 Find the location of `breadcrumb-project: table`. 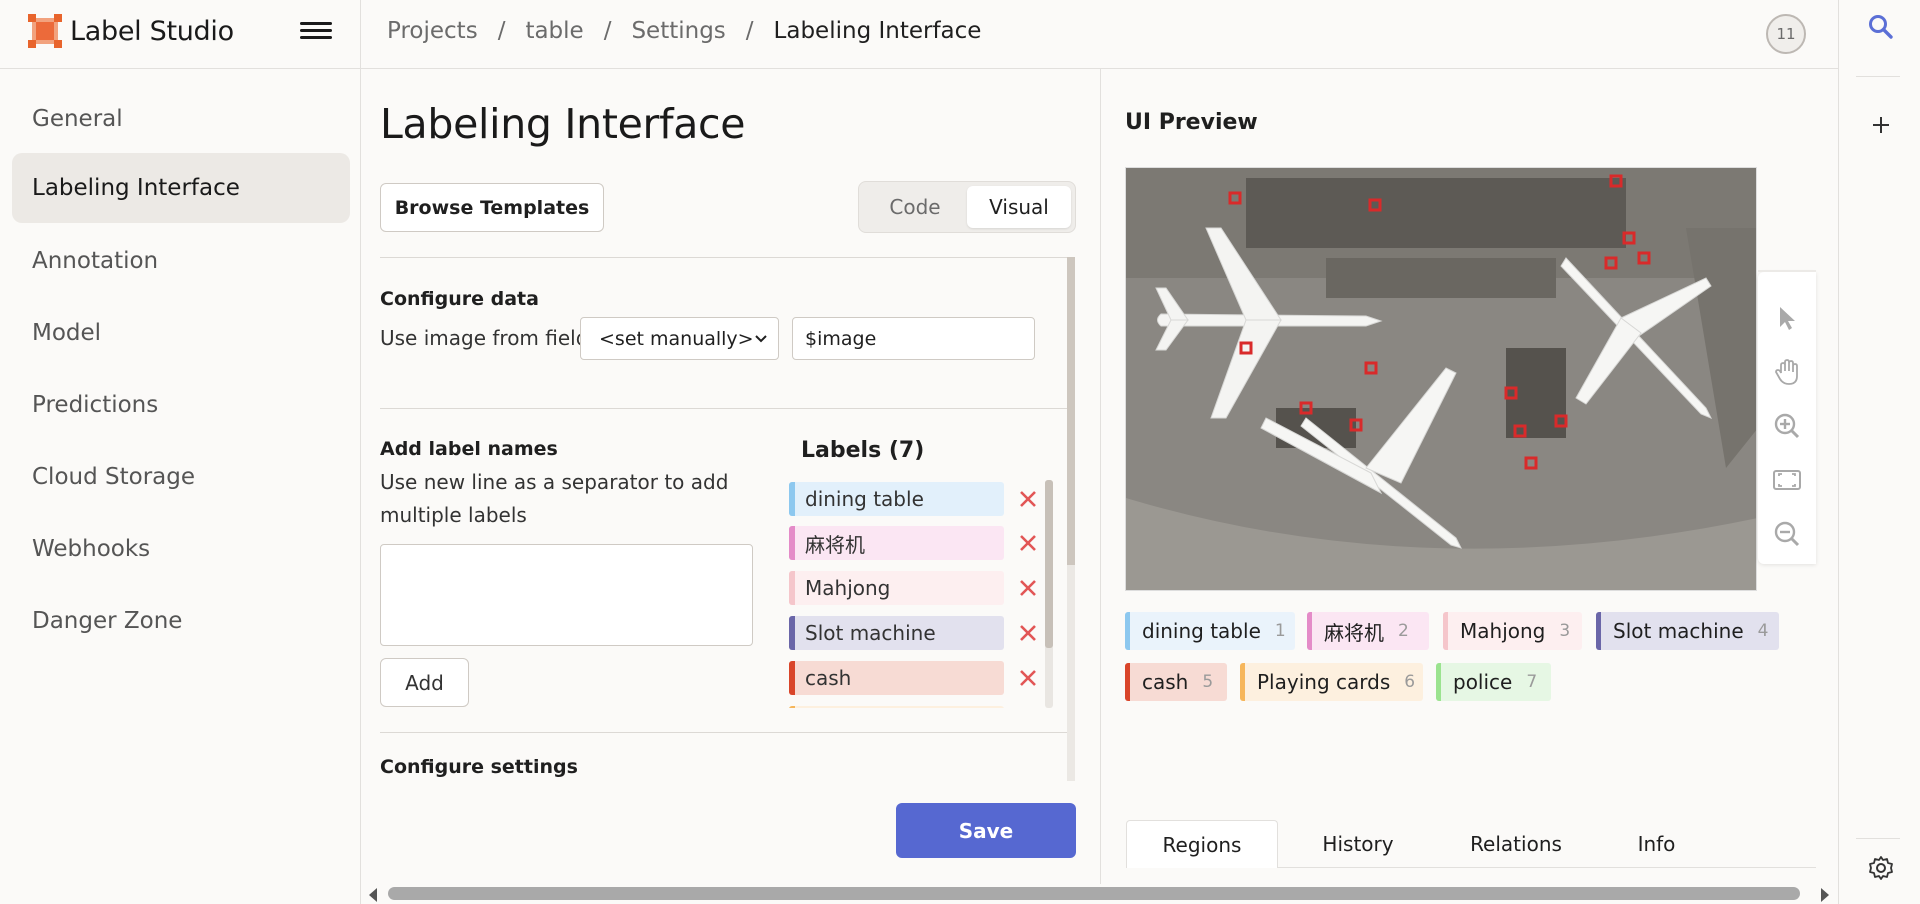

breadcrumb-project: table is located at coordinates (554, 31).